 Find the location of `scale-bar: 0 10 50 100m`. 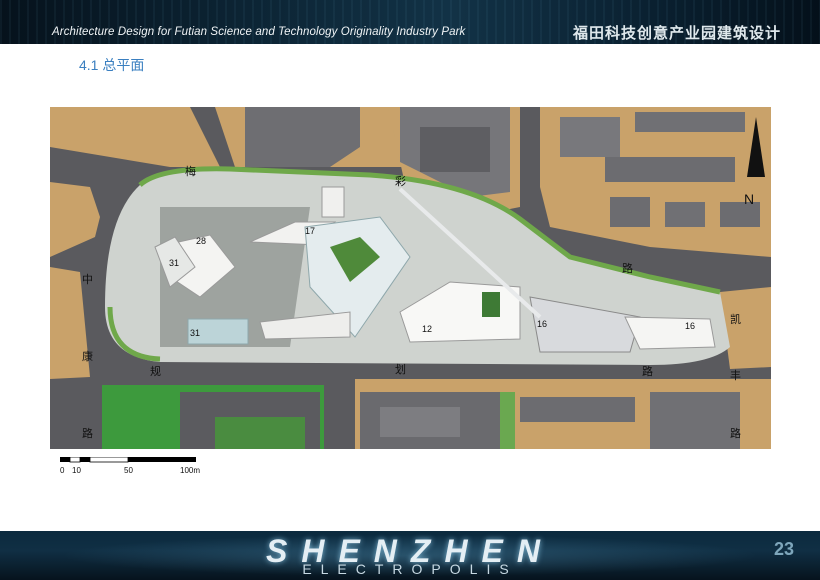

scale-bar: 0 10 50 100m is located at coordinates (130, 466).